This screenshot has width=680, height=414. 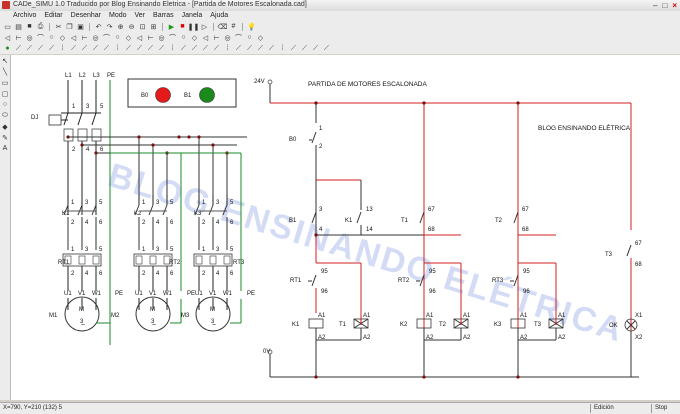 I want to click on component-18-icon: ◁, so click(x=205, y=38).